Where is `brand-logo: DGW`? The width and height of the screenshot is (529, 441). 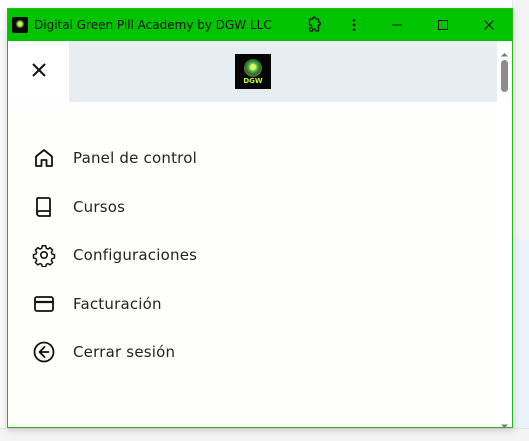 brand-logo: DGW is located at coordinates (253, 71).